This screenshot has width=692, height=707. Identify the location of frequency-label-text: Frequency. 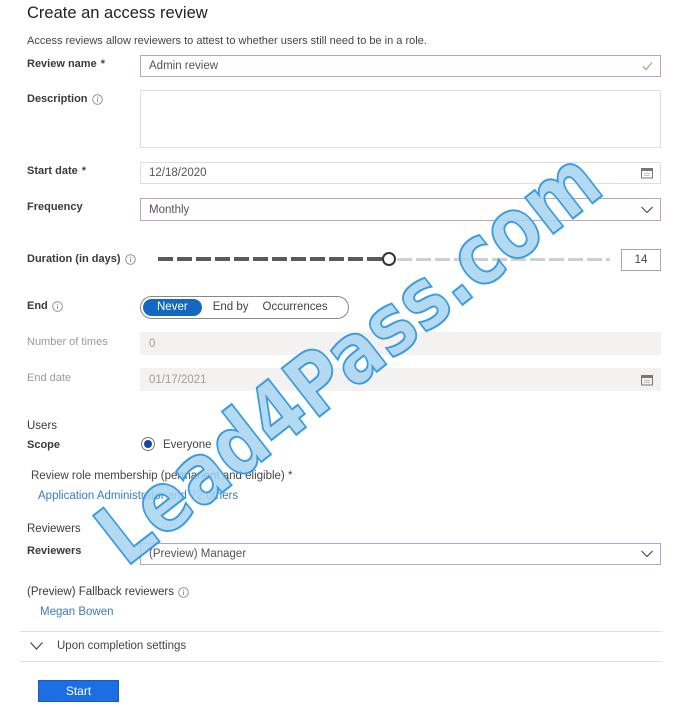
(55, 207).